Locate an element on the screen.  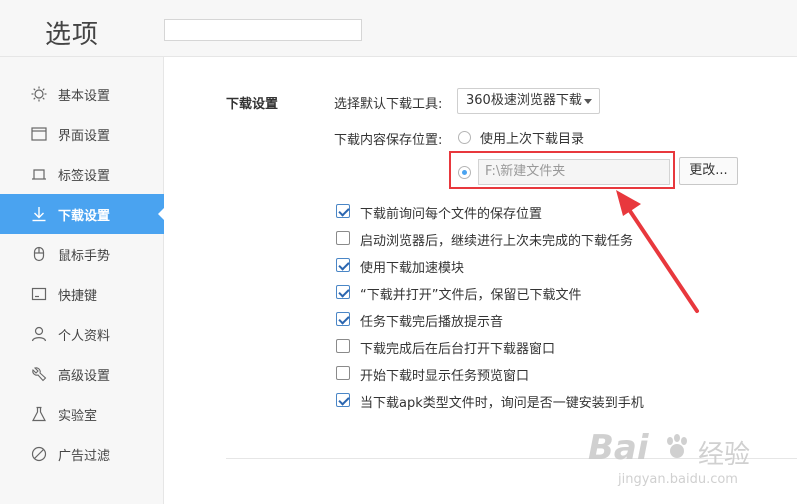
watermark-brand2: 经验 is located at coordinates (724, 455).